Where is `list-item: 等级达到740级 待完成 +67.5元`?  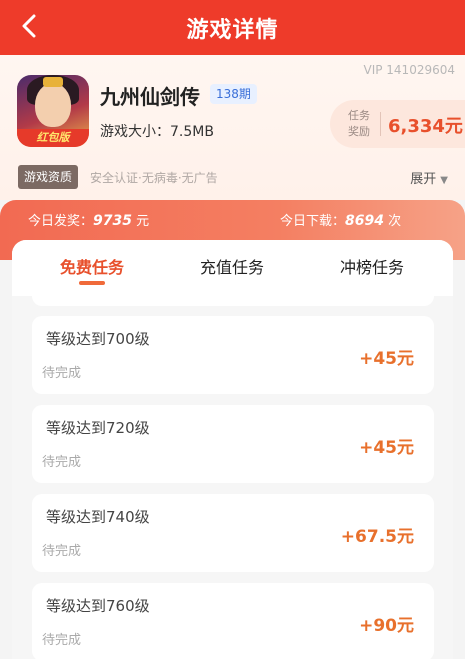 list-item: 等级达到740级 待完成 +67.5元 is located at coordinates (233, 533).